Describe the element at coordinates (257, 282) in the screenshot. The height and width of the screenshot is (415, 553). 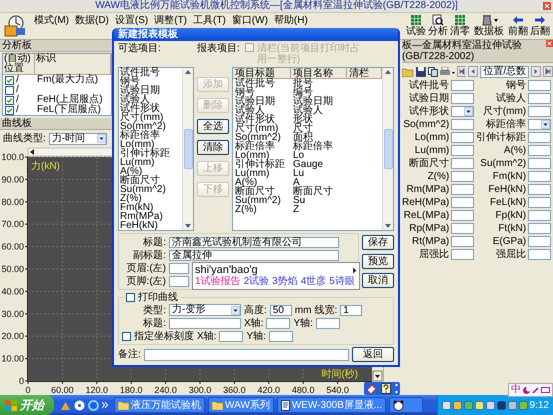
I see `ime-candidate: 2试验` at that location.